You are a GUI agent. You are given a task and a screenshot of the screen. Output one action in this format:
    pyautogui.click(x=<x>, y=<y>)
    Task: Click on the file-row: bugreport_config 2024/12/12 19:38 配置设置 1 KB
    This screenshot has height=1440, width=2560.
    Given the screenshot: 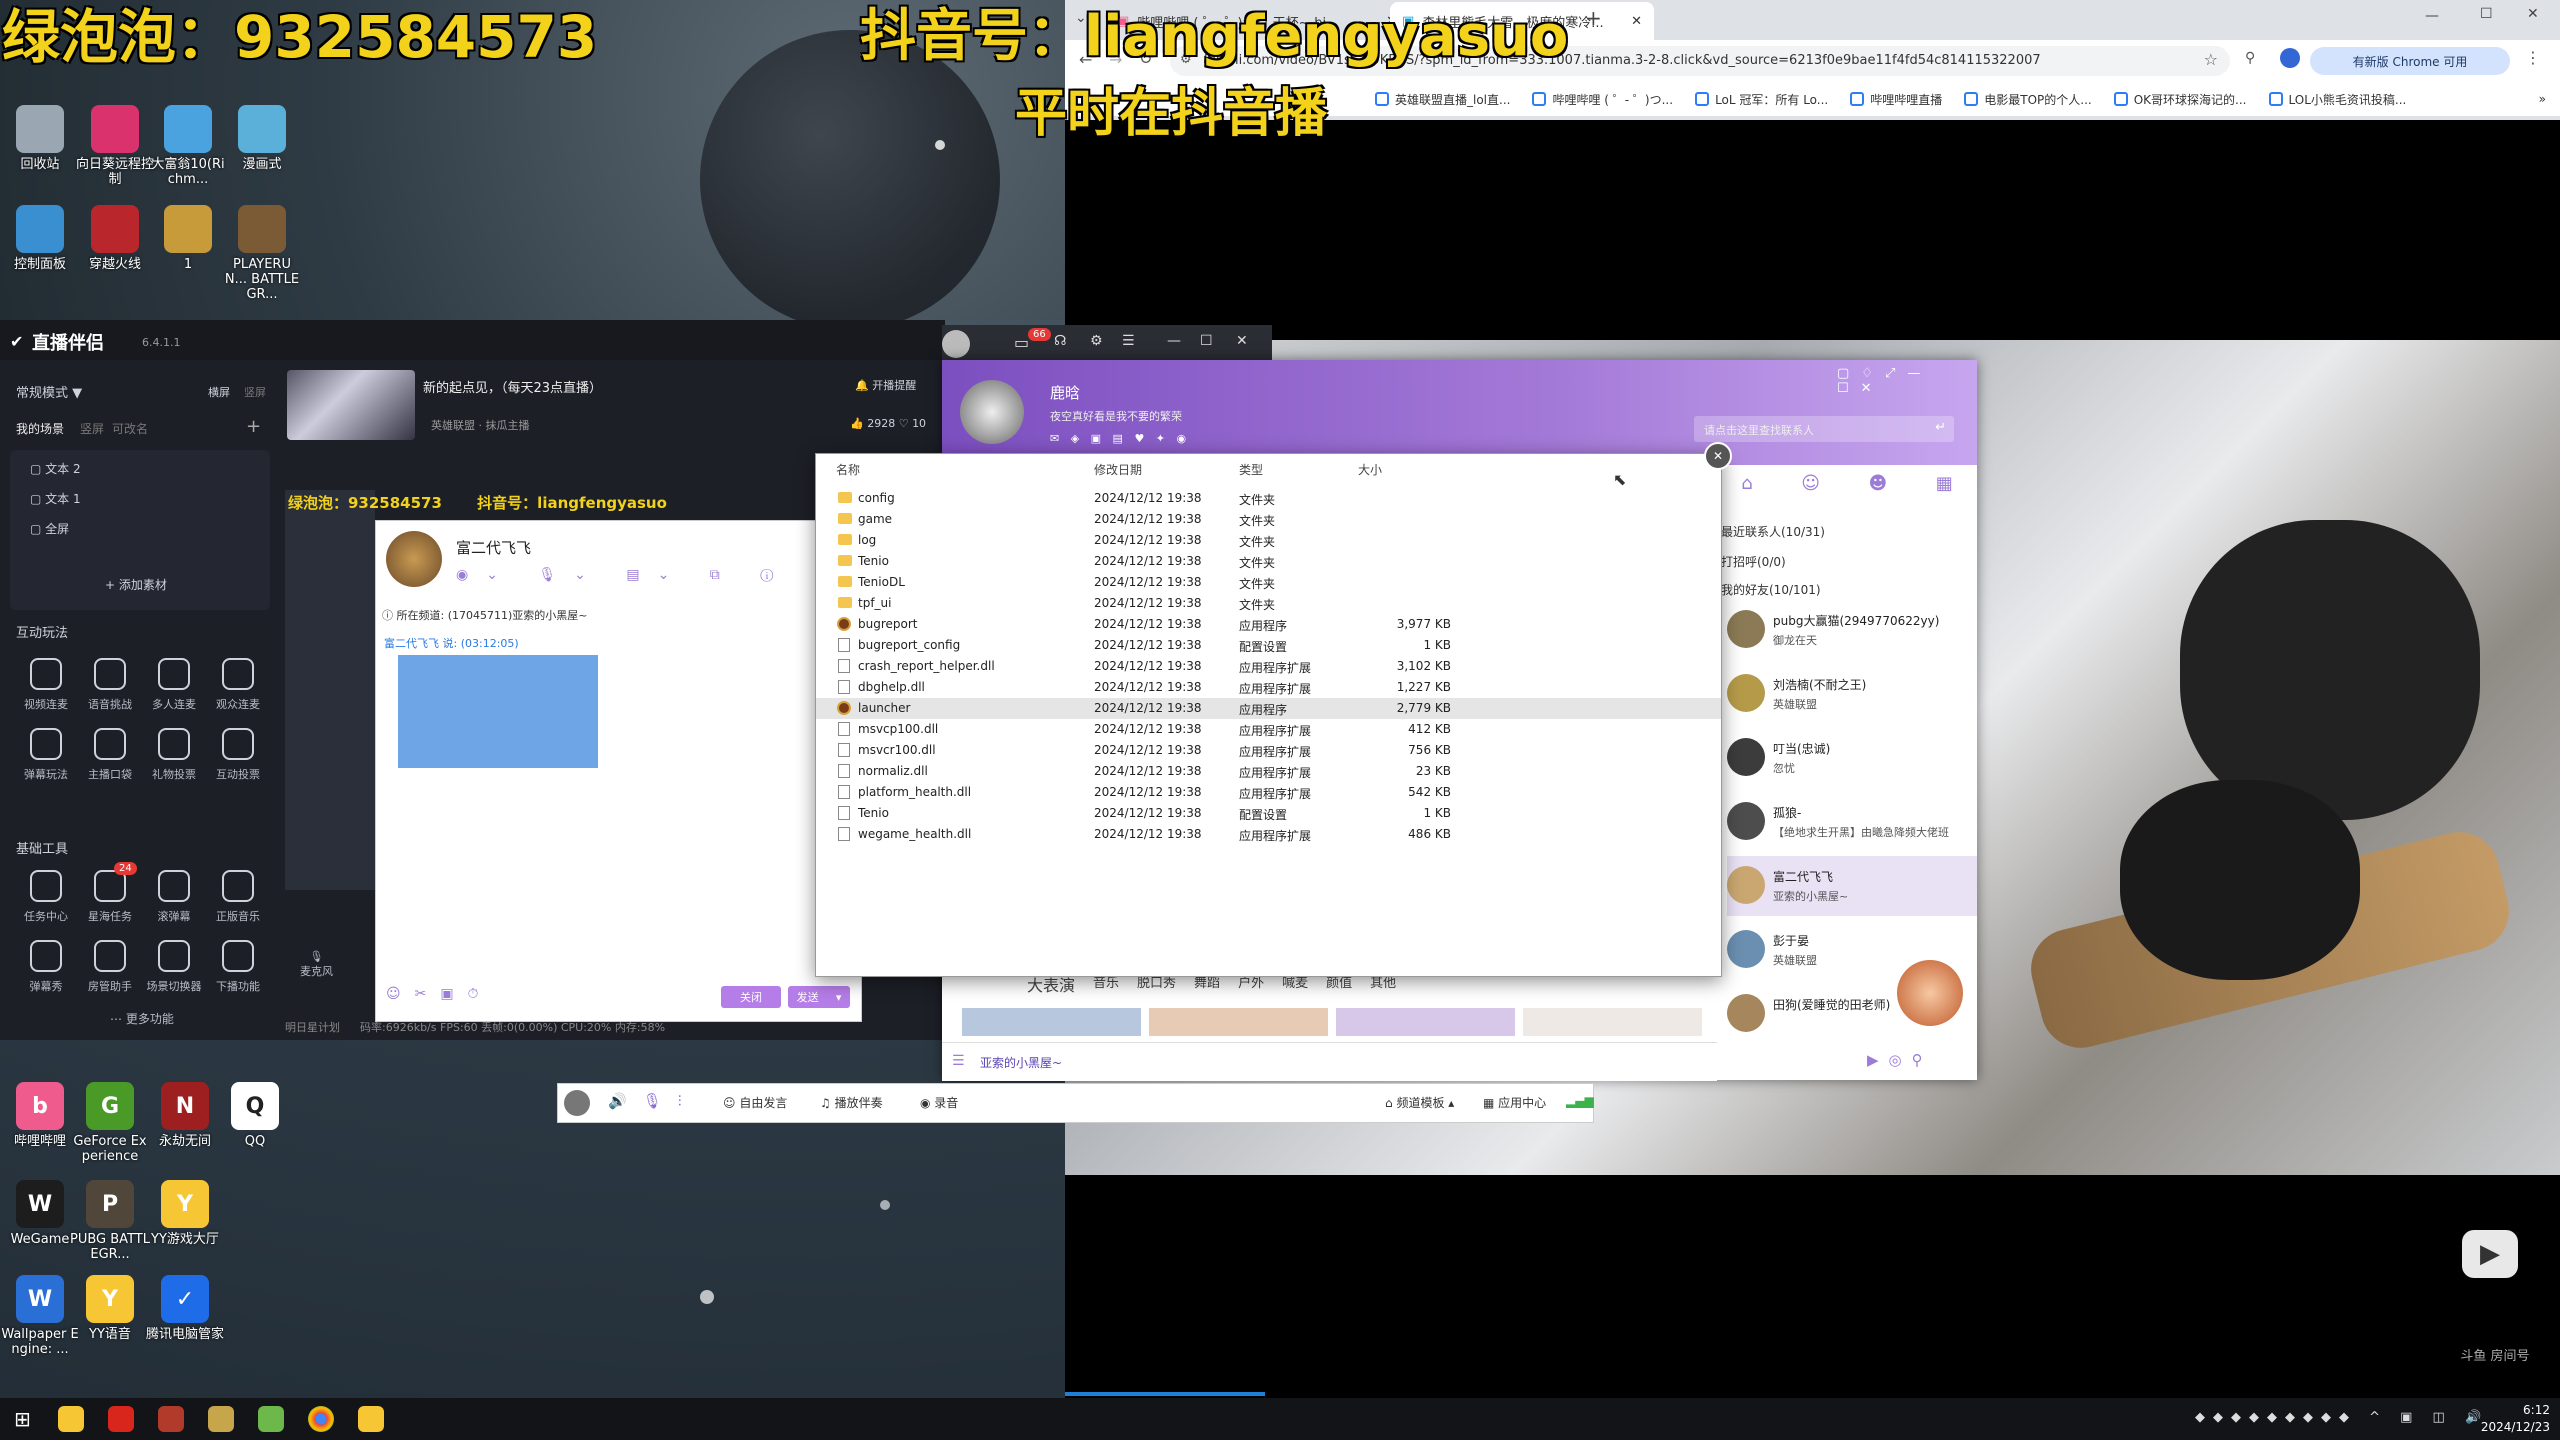 What is the action you would take?
    pyautogui.click(x=1268, y=645)
    